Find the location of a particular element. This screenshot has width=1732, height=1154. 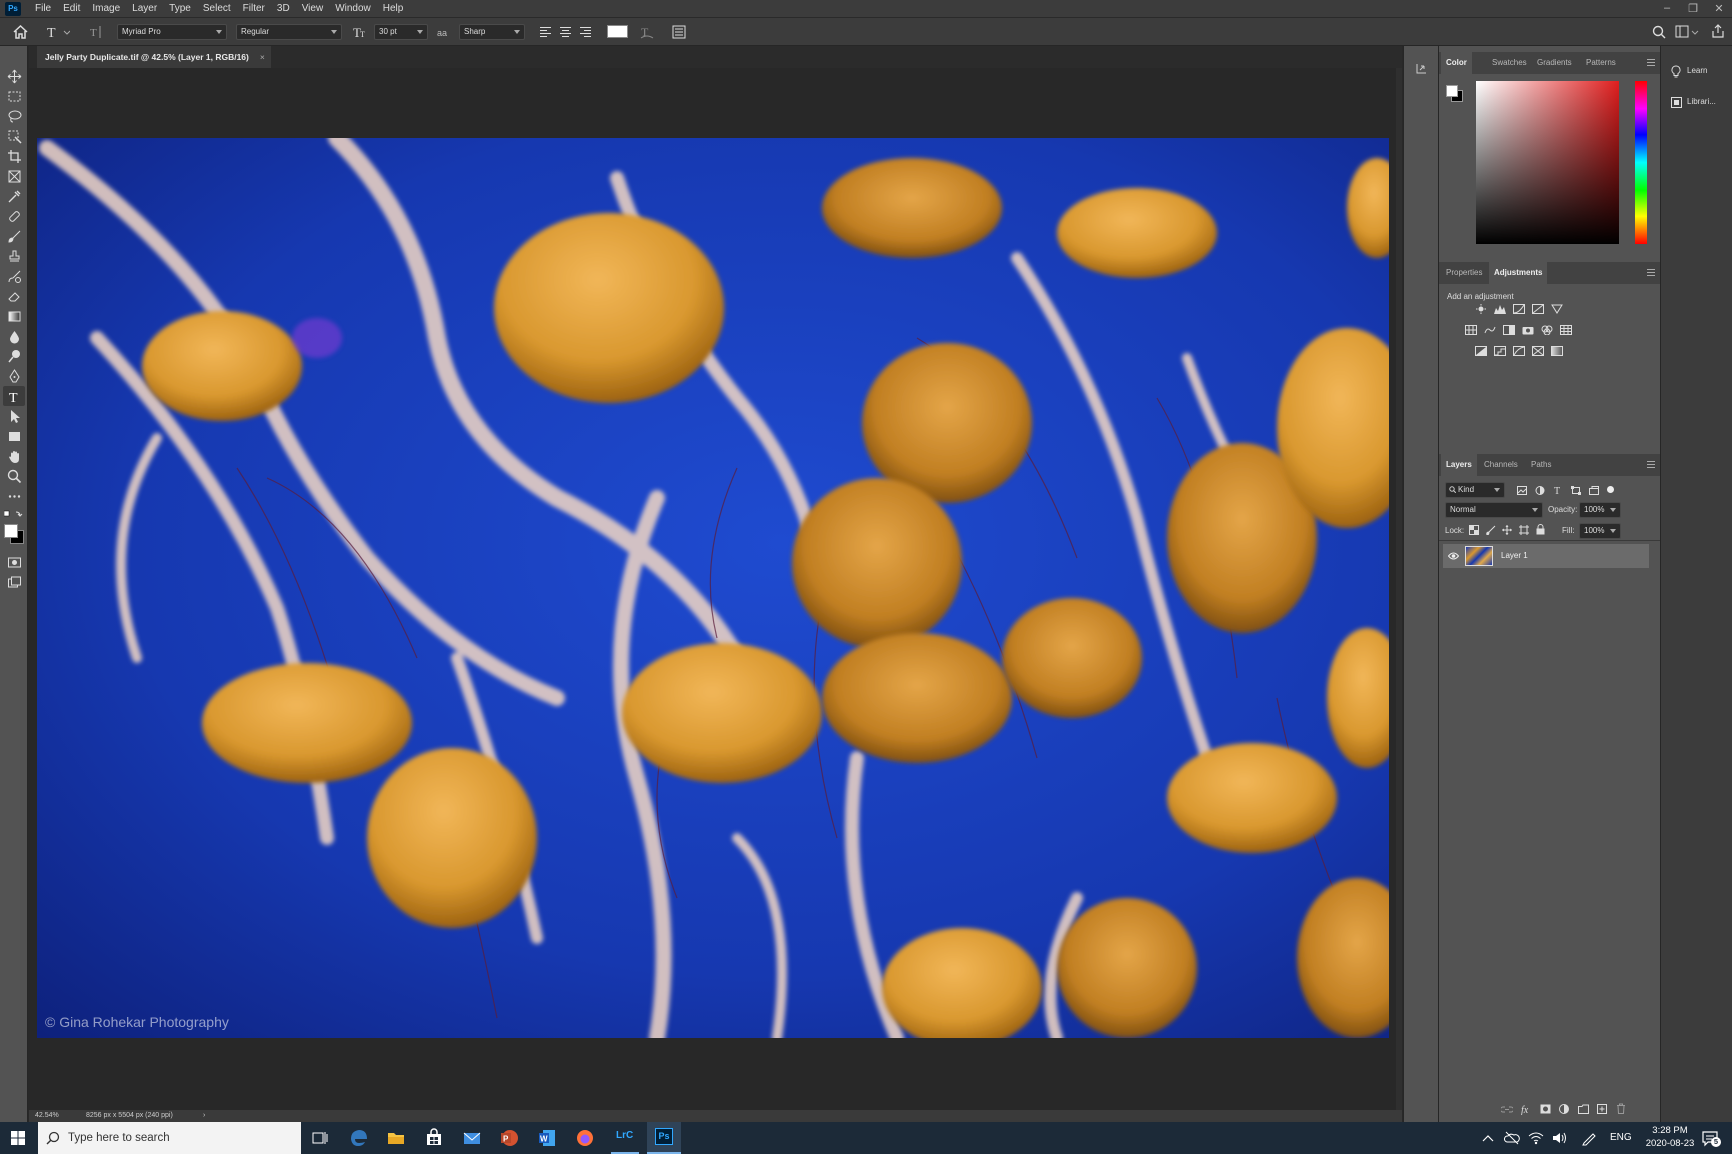

taskbar-search-box: Type here to search is located at coordinates (169, 1138).